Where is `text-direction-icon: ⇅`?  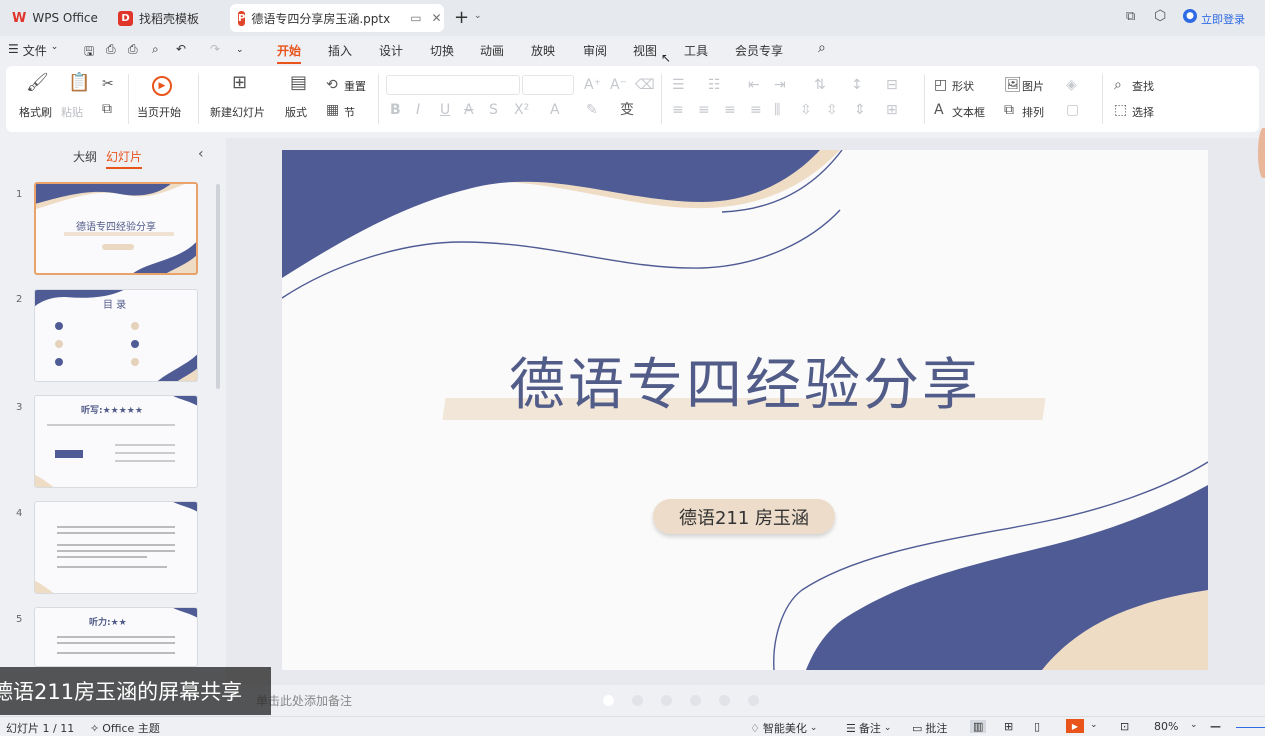
text-direction-icon: ⇅ is located at coordinates (820, 85).